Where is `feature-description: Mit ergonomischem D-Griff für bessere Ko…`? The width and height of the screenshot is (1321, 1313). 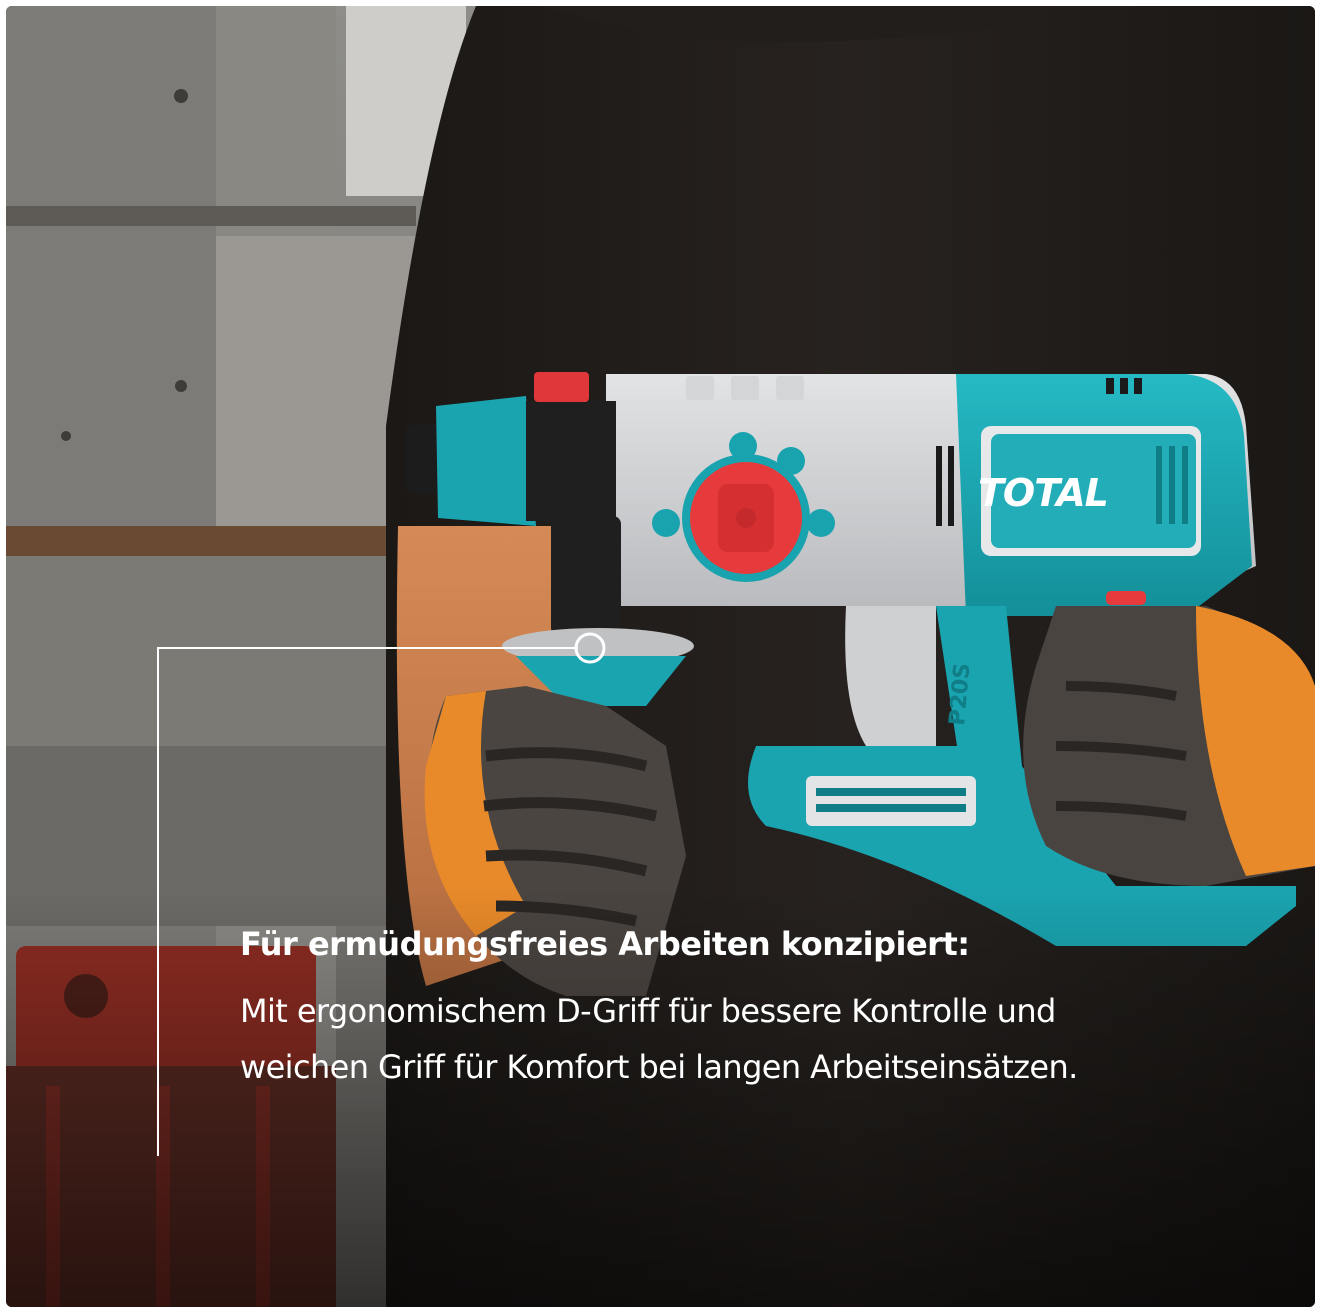 feature-description: Mit ergonomischem D-Griff für bessere Ko… is located at coordinates (659, 1039).